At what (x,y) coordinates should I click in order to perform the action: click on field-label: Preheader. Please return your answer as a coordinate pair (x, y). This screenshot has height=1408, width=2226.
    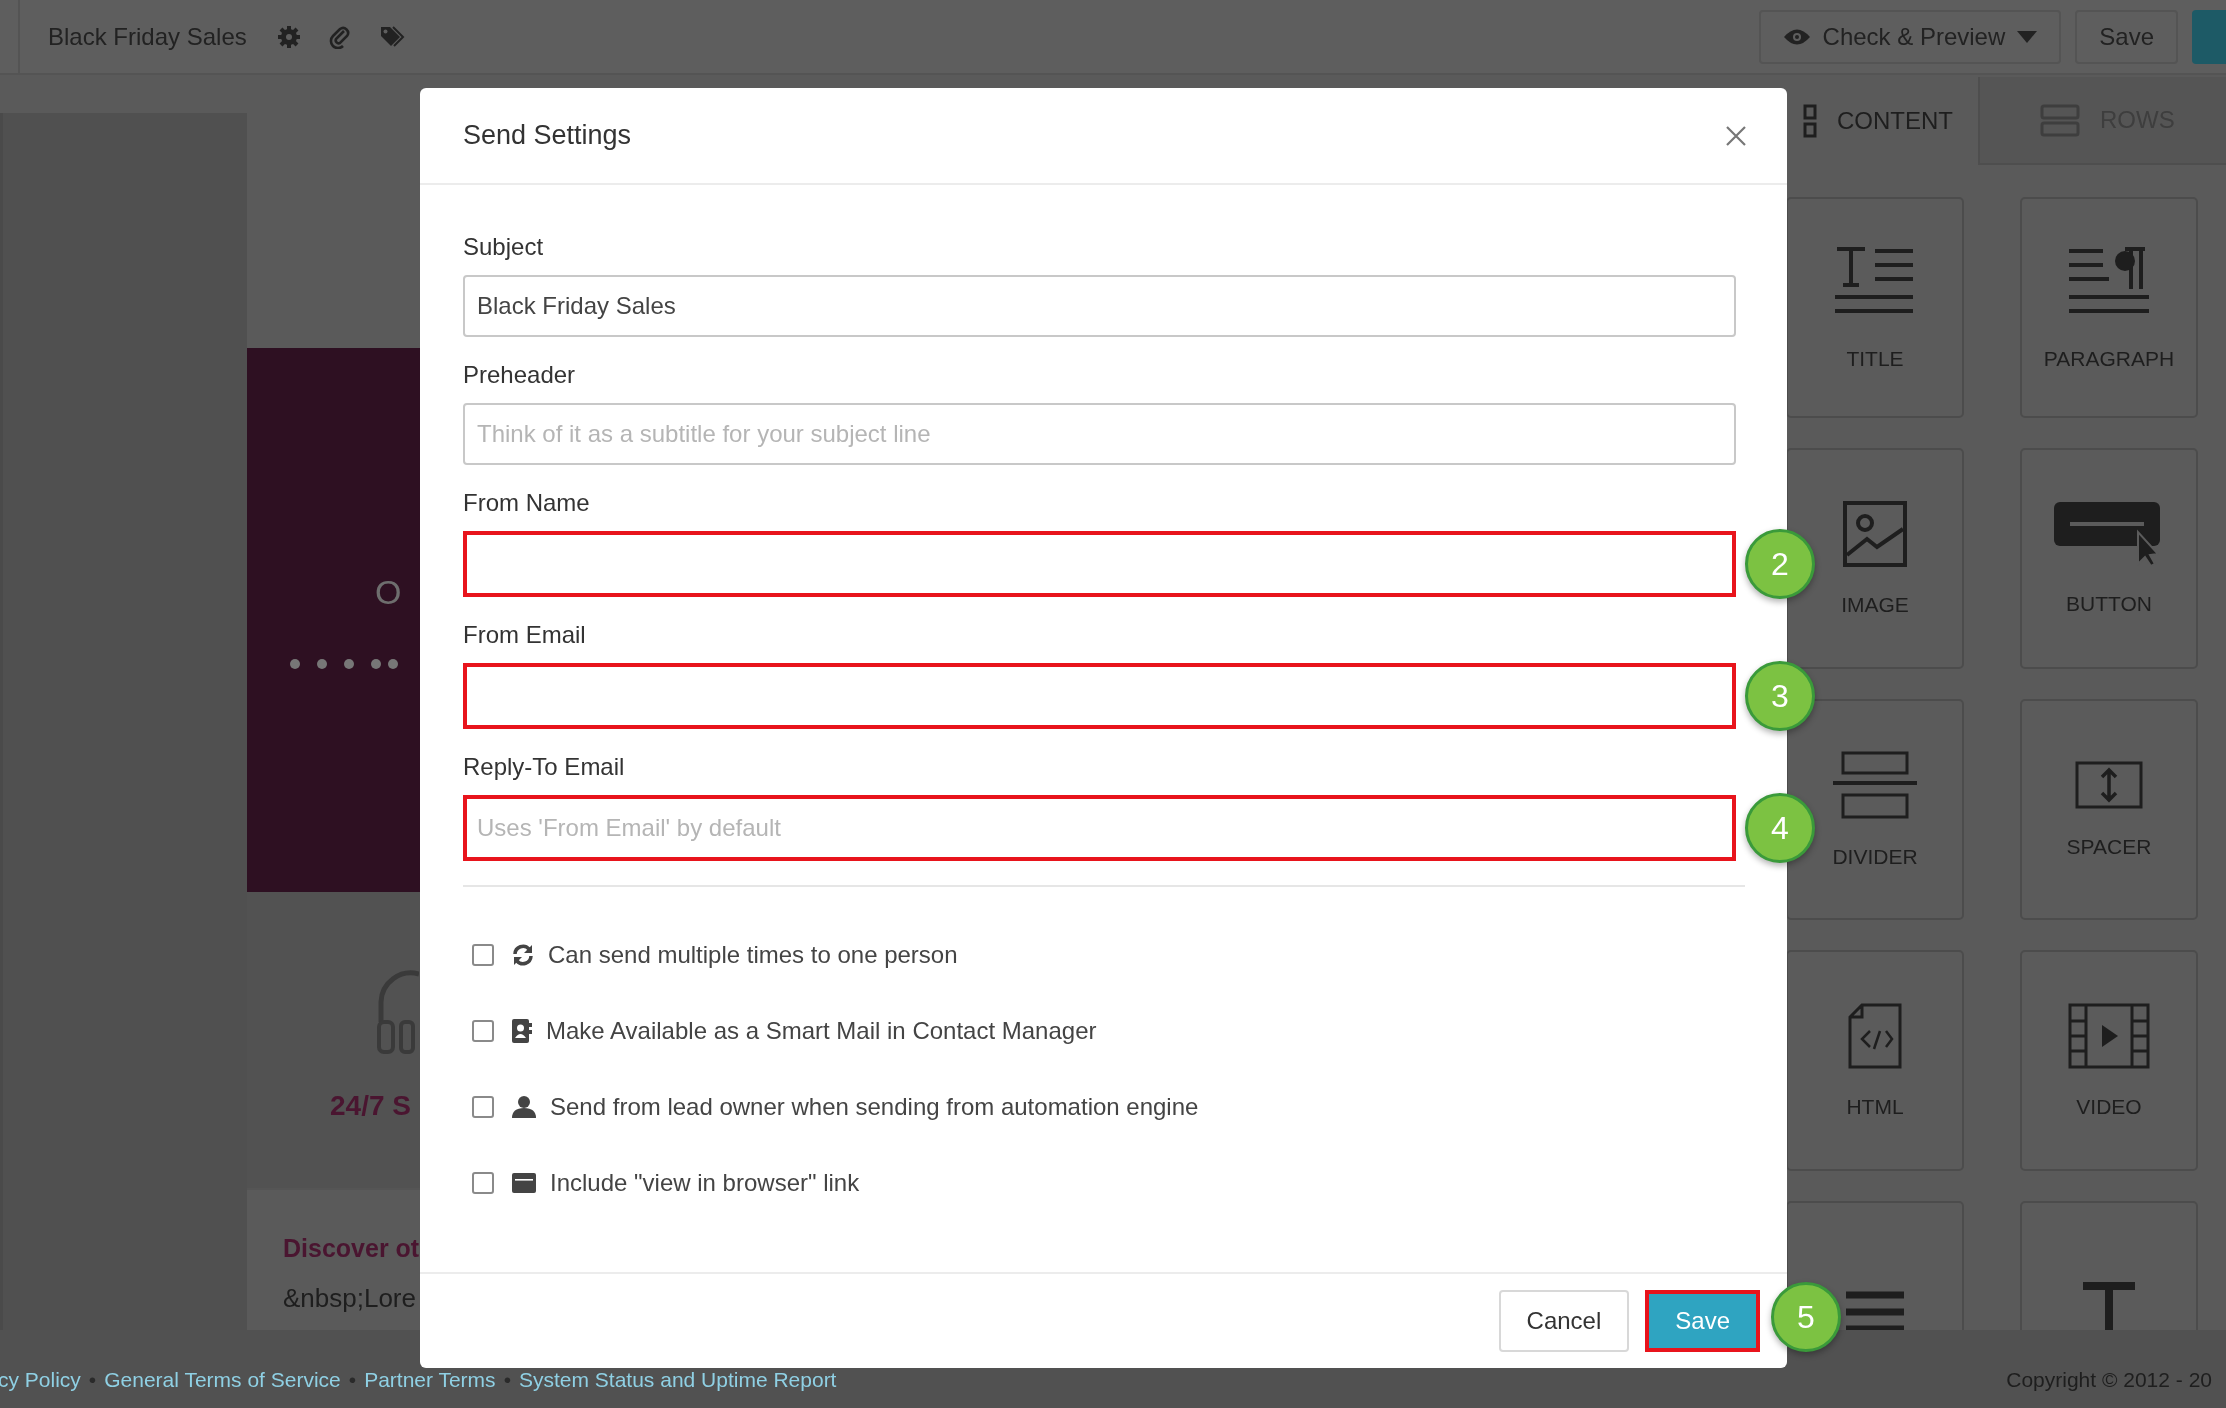
    Looking at the image, I should click on (520, 375).